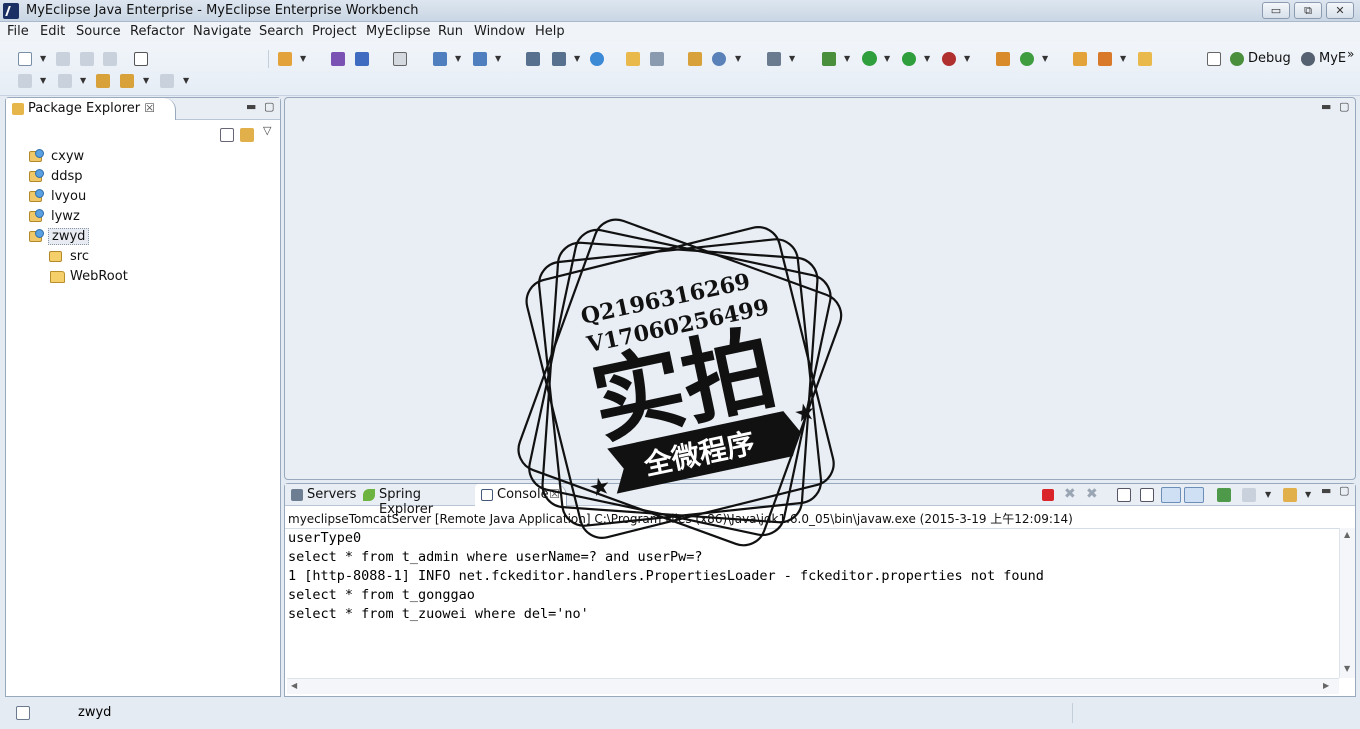  What do you see at coordinates (281, 31) in the screenshot?
I see `menu-search: Search` at bounding box center [281, 31].